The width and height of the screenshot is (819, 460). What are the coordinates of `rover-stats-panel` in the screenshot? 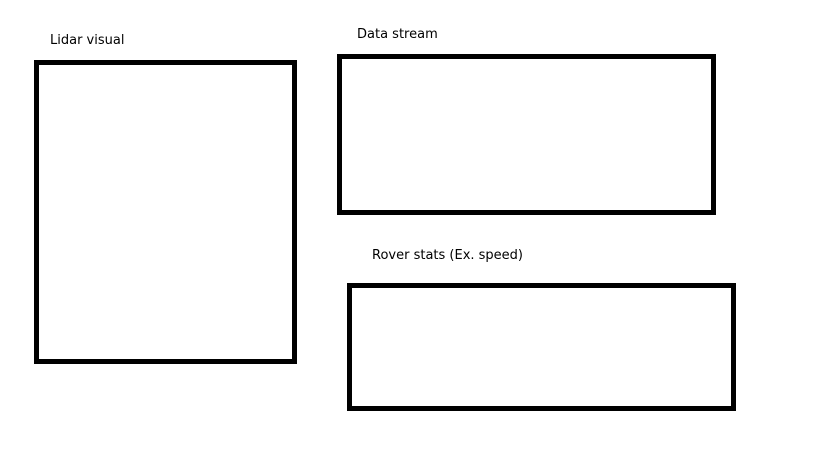 It's located at (541, 347).